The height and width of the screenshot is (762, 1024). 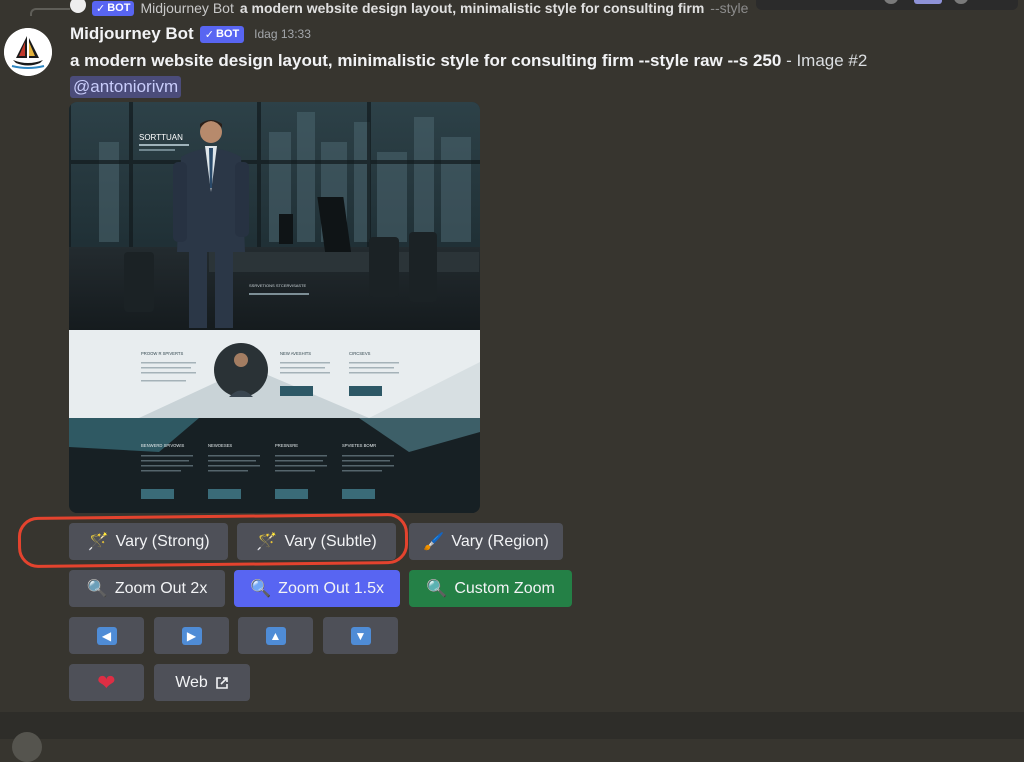 I want to click on heart-icon: ❤, so click(x=106, y=682).